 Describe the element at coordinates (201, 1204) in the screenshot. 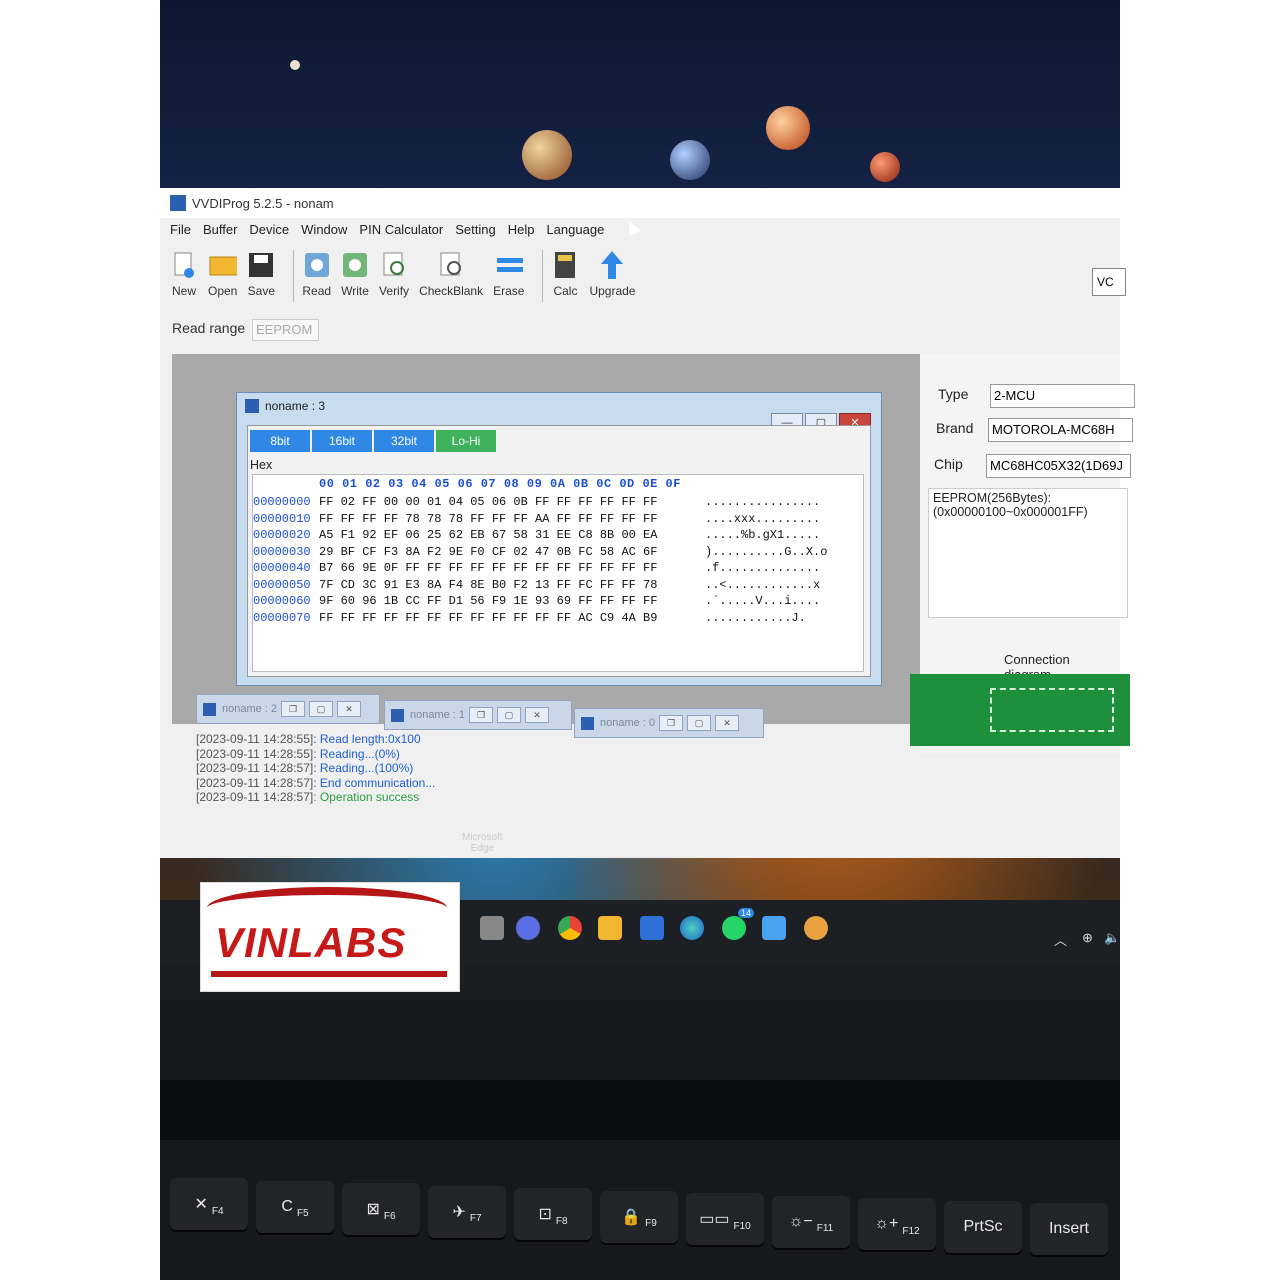

I see `key-label: ✕` at that location.